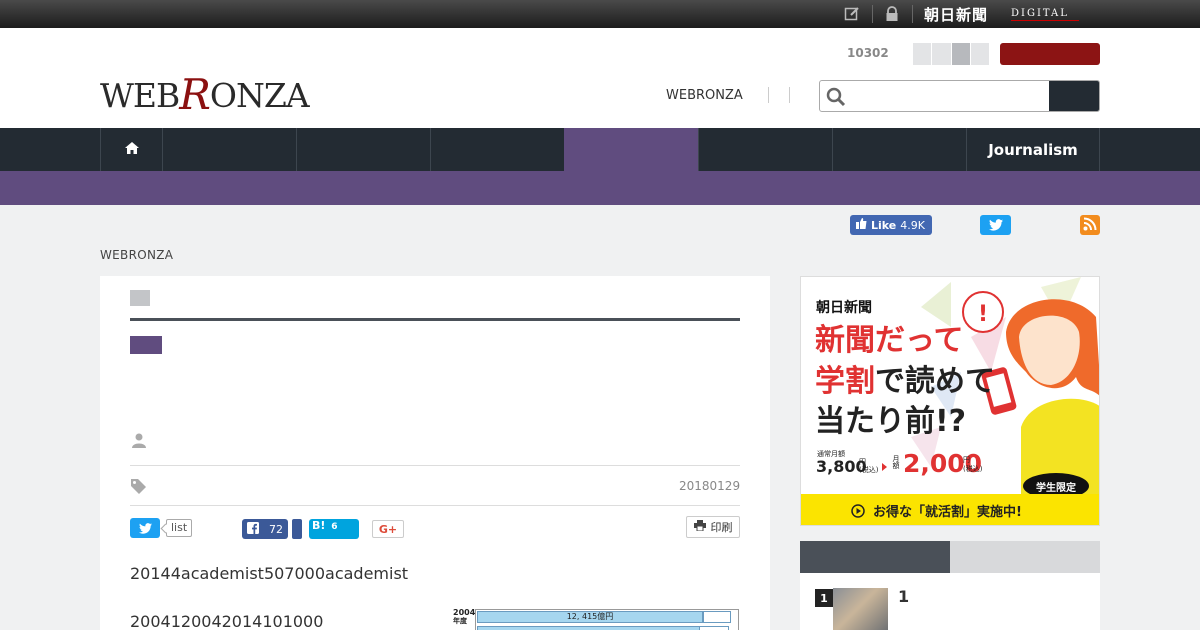  Describe the element at coordinates (844, 308) in the screenshot. I see `ad-brand: 朝日新聞` at that location.